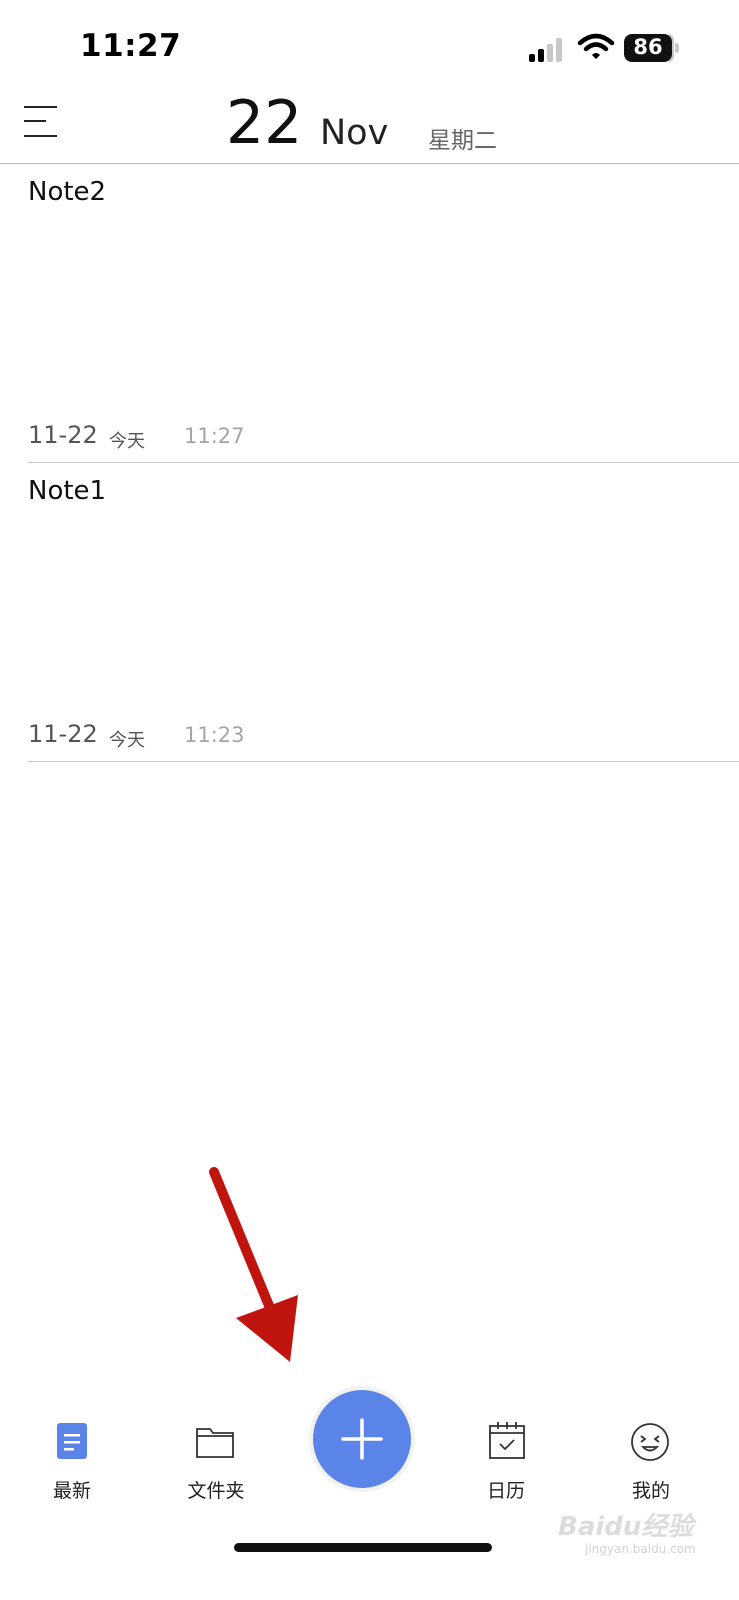 The width and height of the screenshot is (739, 1600). I want to click on battery-icon: 86, so click(651, 48).